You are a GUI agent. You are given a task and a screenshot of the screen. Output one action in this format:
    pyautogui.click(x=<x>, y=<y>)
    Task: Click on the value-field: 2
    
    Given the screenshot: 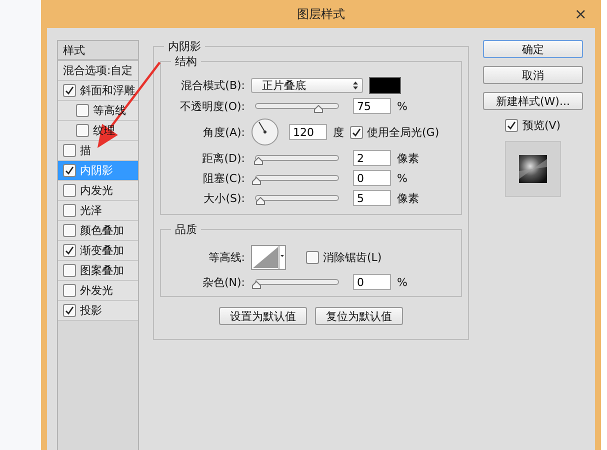 What is the action you would take?
    pyautogui.click(x=372, y=158)
    